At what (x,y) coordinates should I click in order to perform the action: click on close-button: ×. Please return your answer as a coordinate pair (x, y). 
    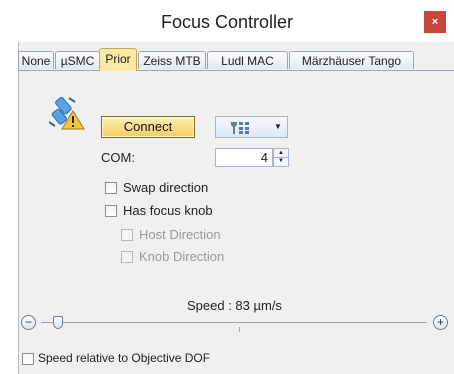
    Looking at the image, I should click on (435, 22).